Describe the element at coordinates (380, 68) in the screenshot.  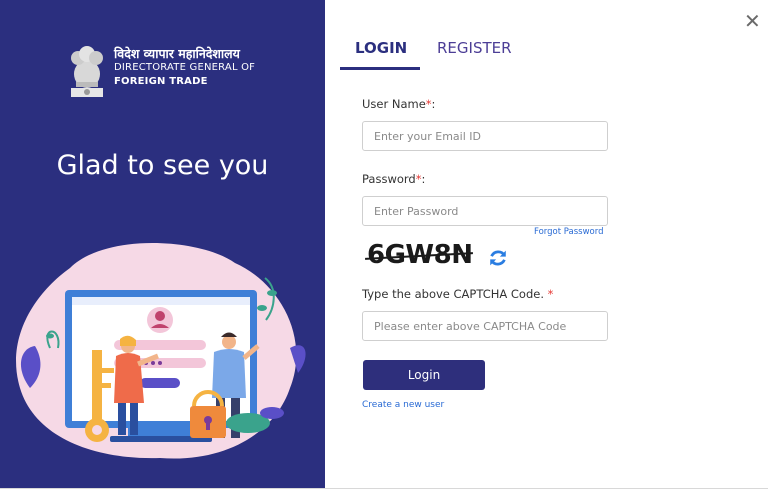
I see `active-tab-indicator` at that location.